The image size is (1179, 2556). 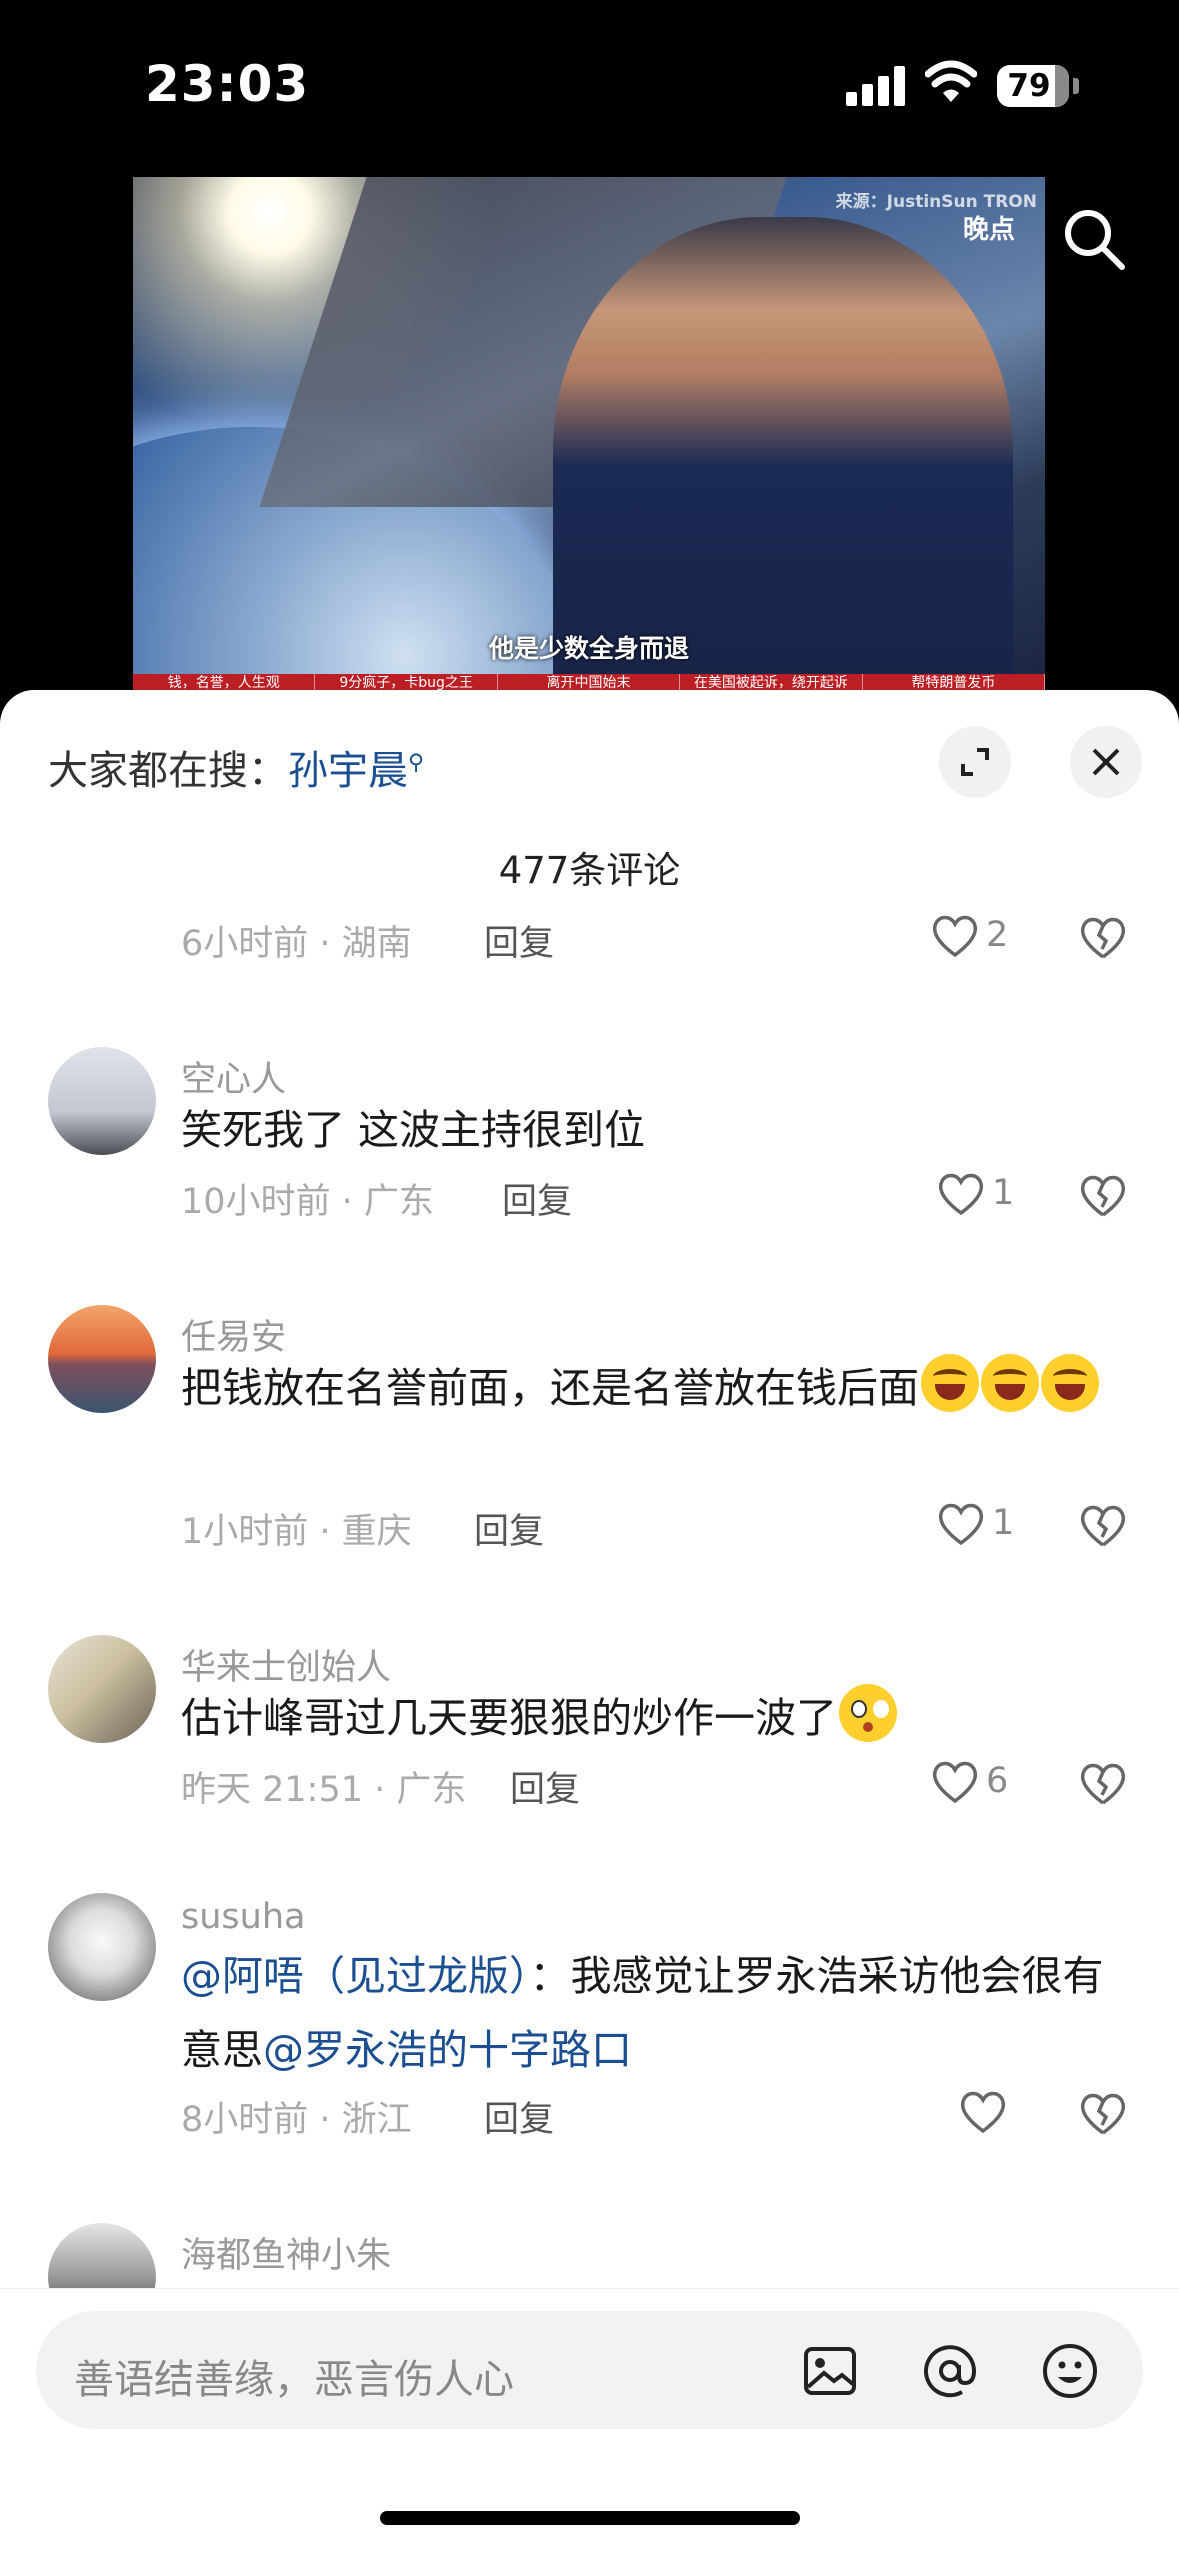 I want to click on comment-username: susuha, so click(x=243, y=1917).